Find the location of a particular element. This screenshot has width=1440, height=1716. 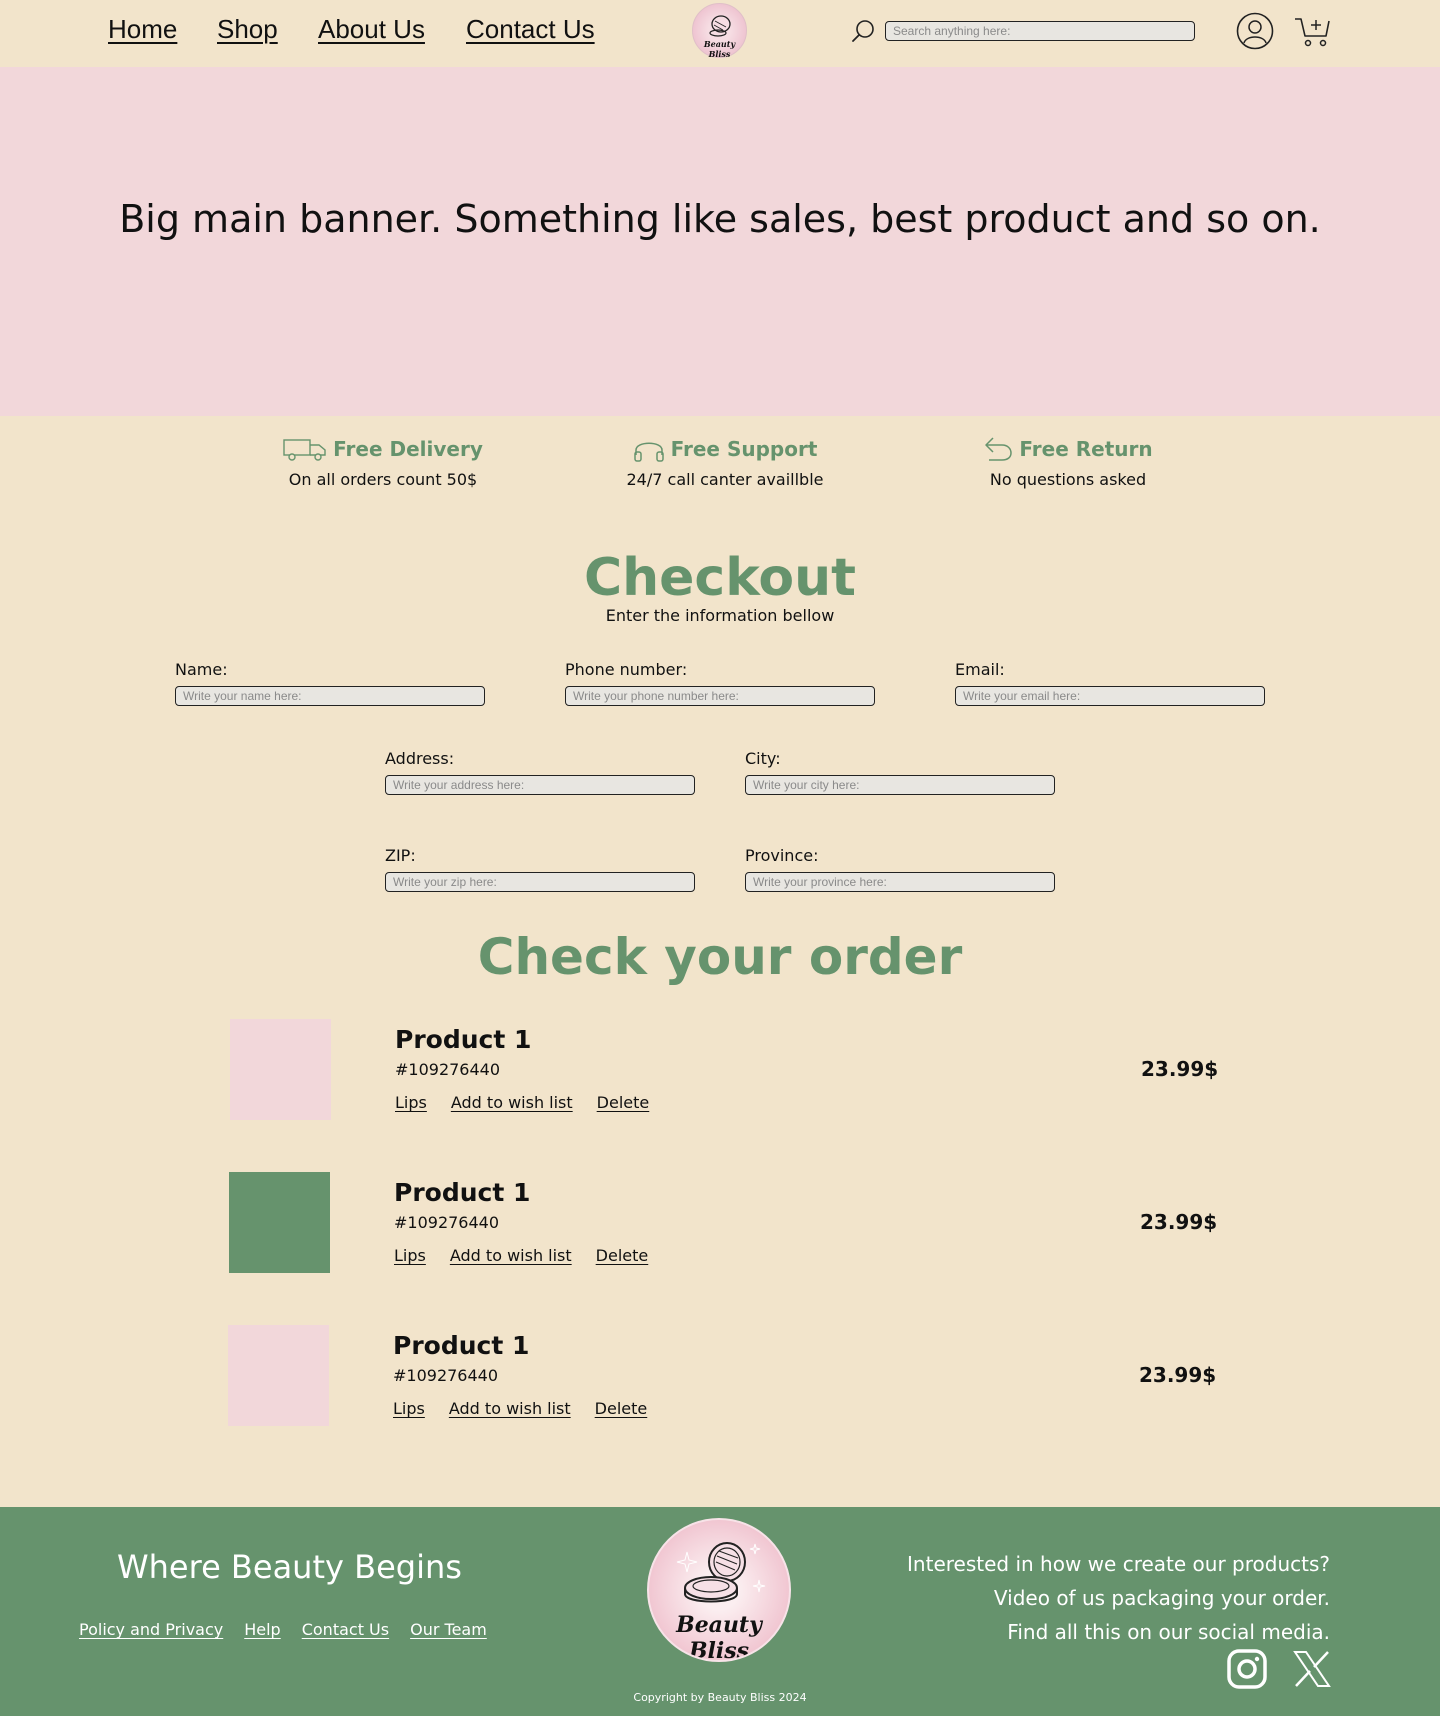

social-line: Video of us packaging your order. is located at coordinates (1161, 1598).